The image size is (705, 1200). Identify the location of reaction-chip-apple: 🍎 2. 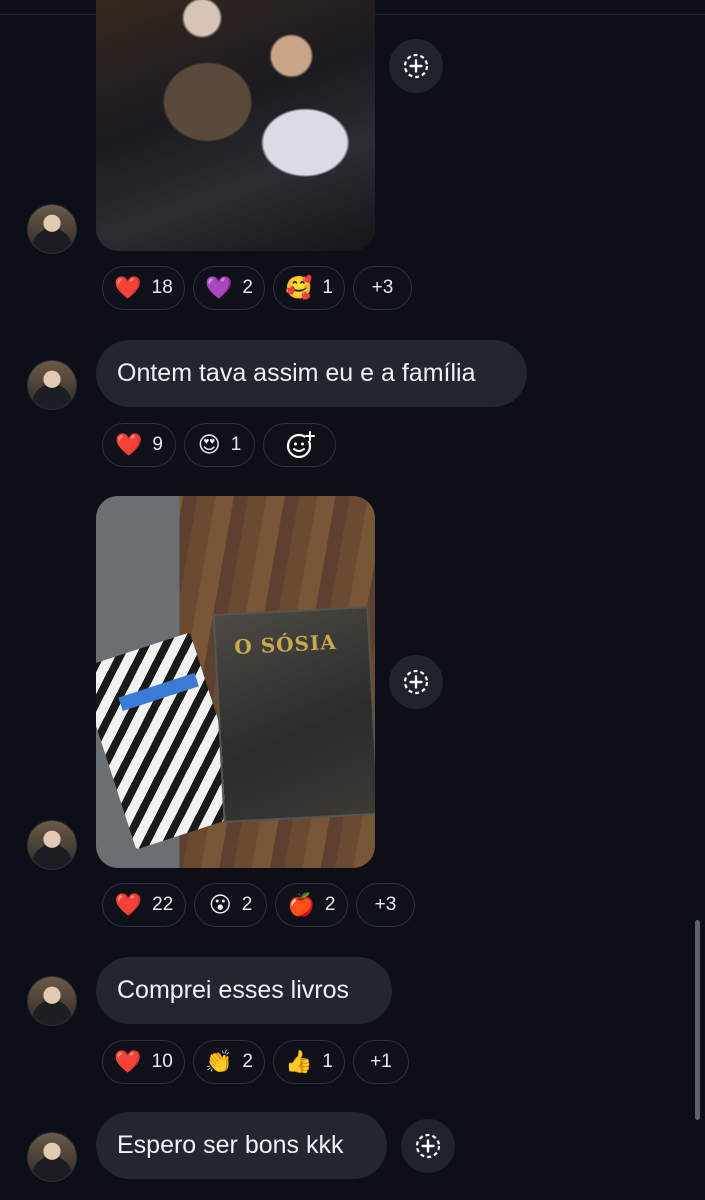
(311, 905).